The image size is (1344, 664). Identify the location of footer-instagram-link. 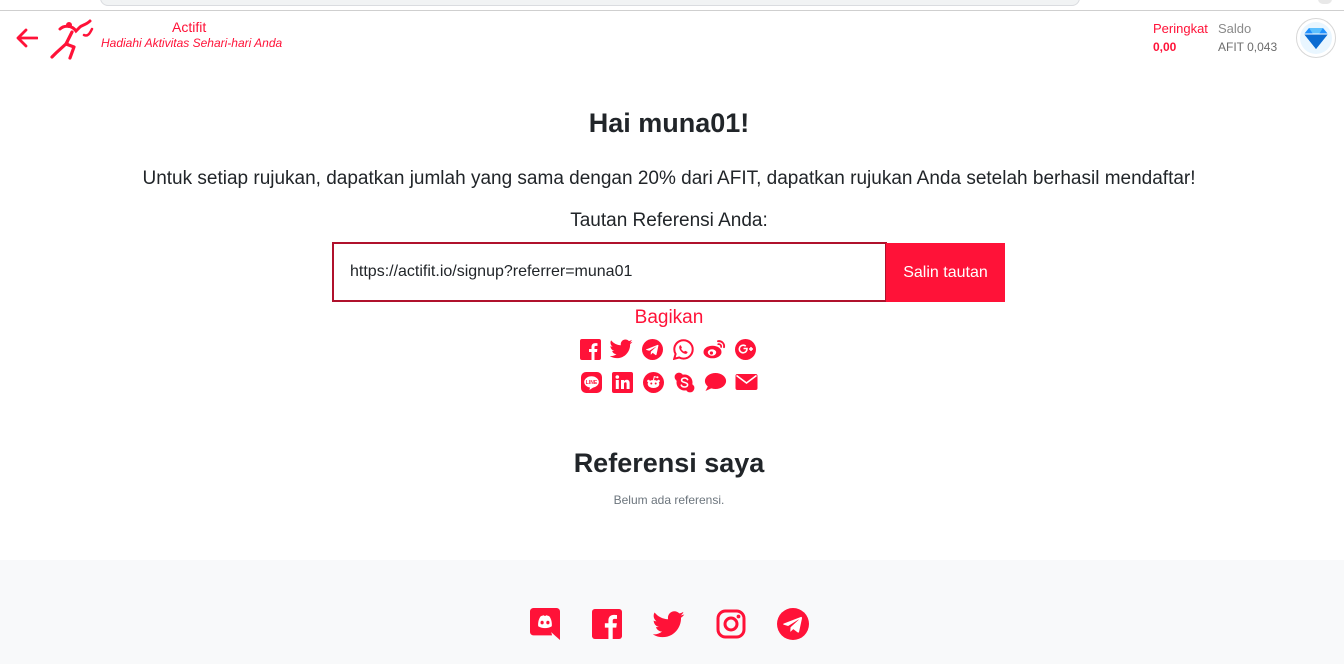
(731, 624).